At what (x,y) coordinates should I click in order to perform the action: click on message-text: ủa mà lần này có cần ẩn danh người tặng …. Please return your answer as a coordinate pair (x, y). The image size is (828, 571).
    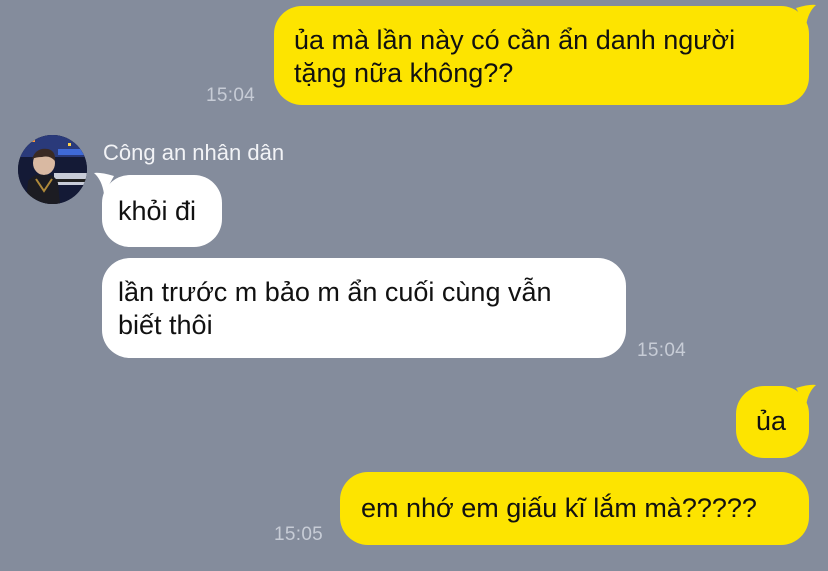
    Looking at the image, I should click on (515, 56).